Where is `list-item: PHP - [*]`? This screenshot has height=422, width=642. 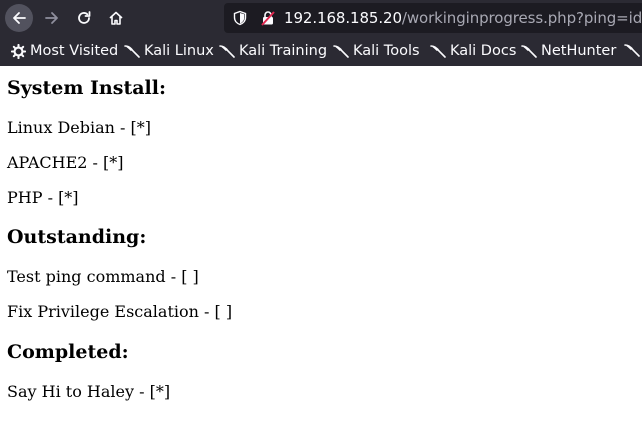 list-item: PHP - [*] is located at coordinates (43, 197).